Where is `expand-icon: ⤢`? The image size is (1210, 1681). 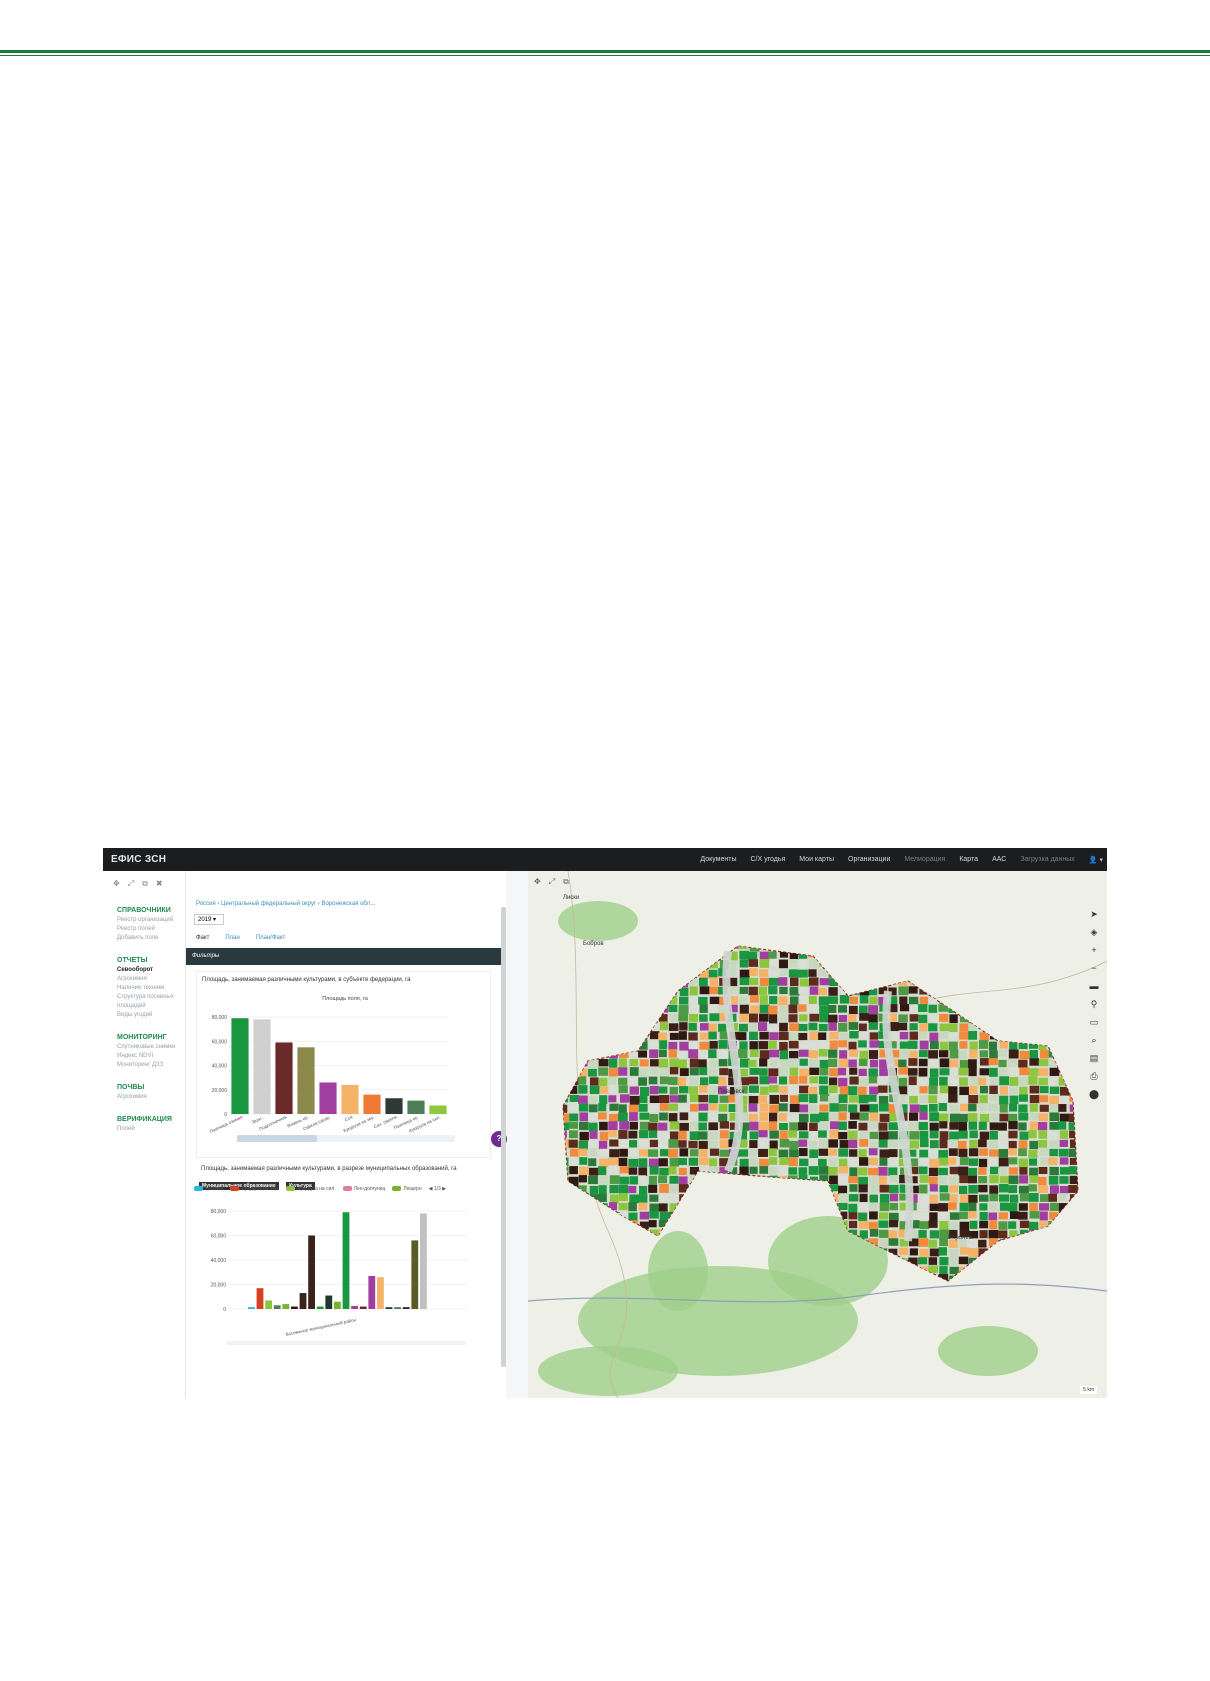 expand-icon: ⤢ is located at coordinates (131, 884).